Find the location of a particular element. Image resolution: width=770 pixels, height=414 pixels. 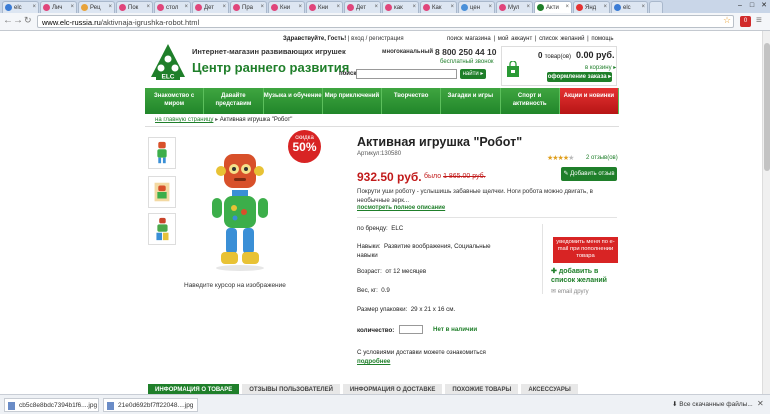

cart-link: в корзину ▸ is located at coordinates (600, 67).